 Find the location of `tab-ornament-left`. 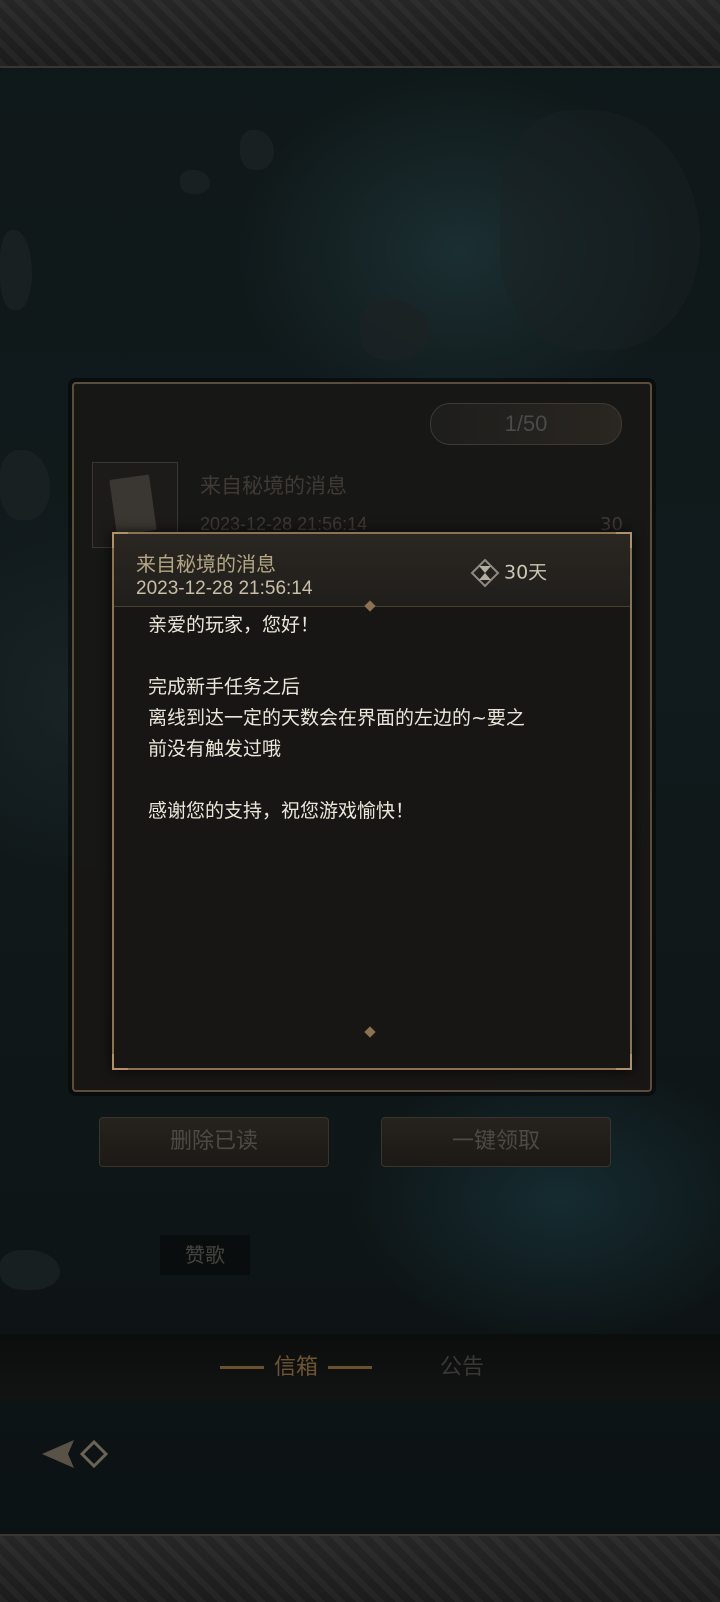

tab-ornament-left is located at coordinates (242, 1367).